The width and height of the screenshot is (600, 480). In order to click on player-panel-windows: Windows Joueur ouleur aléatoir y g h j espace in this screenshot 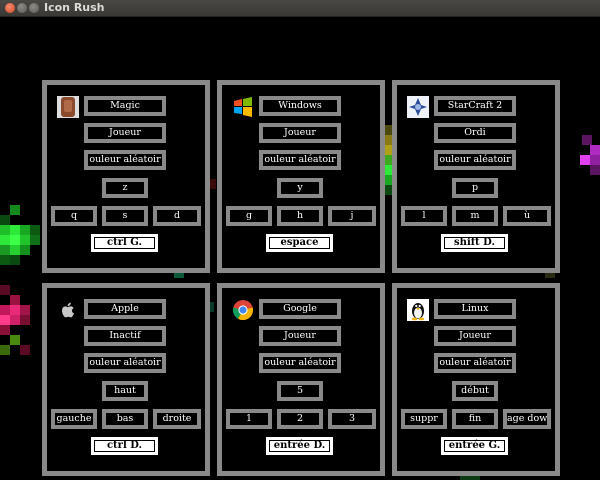, I will do `click(301, 176)`.